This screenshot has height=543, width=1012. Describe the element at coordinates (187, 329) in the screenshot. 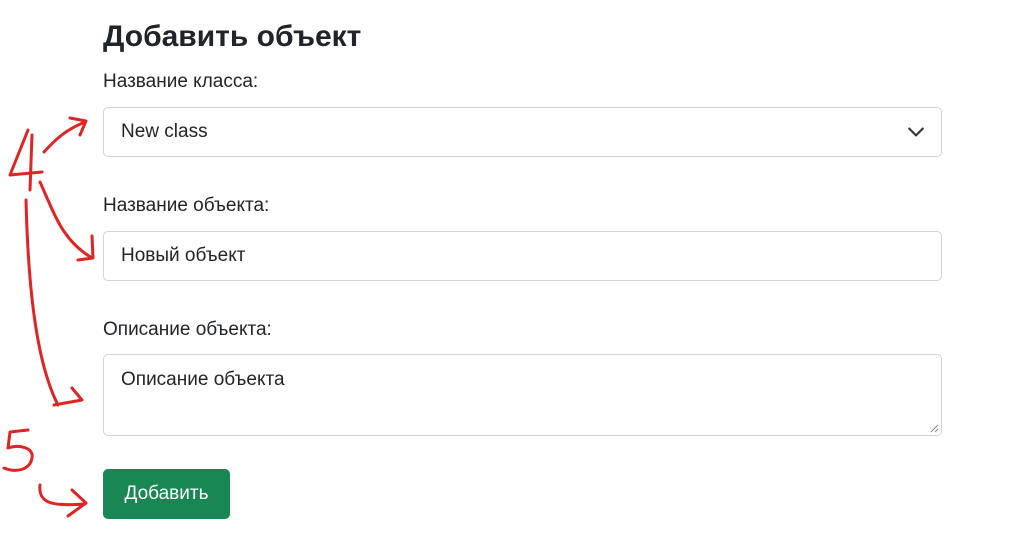

I see `object-description-label: Описание объекта:` at that location.